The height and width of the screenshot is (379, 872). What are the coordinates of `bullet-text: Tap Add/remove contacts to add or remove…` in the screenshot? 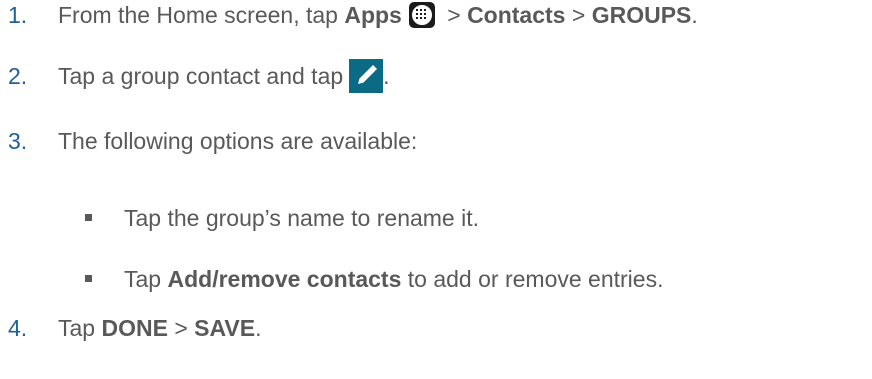 It's located at (393, 279).